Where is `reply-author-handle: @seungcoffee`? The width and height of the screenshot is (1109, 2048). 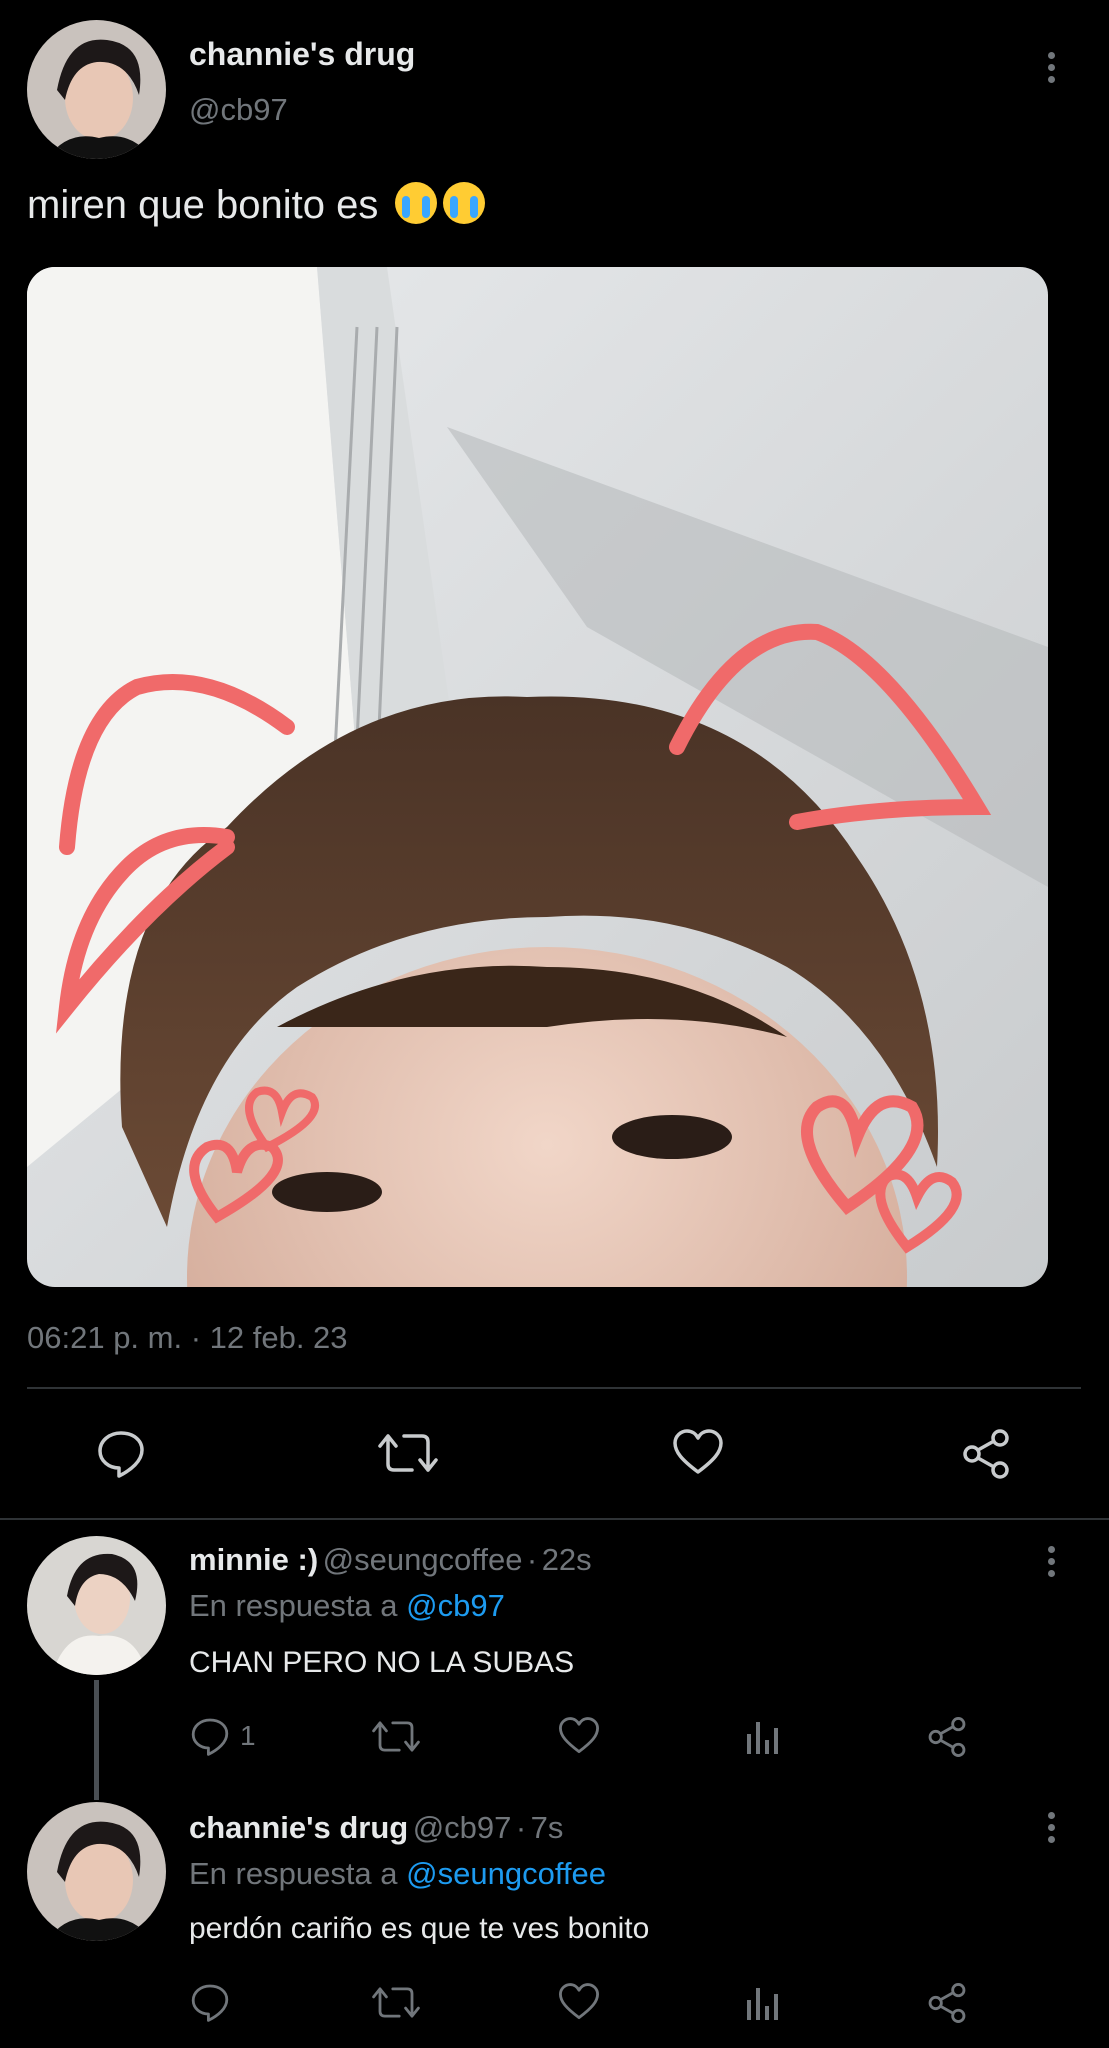
reply-author-handle: @seungcoffee is located at coordinates (423, 1559).